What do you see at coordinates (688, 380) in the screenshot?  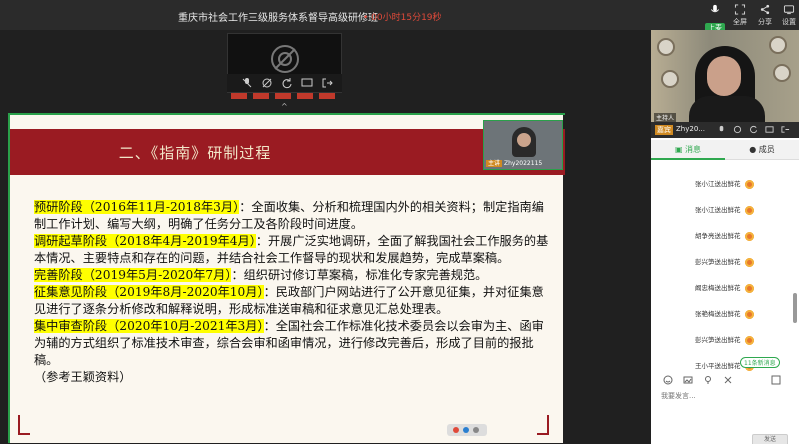 I see `image-icon` at bounding box center [688, 380].